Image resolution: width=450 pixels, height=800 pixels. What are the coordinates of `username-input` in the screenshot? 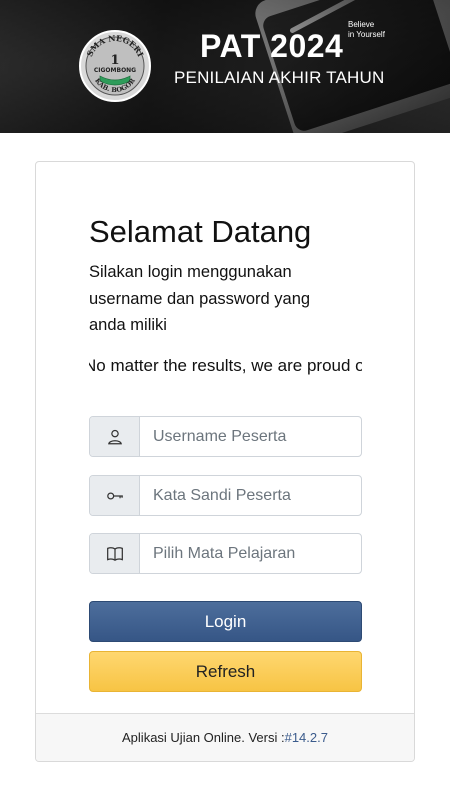 It's located at (250, 436).